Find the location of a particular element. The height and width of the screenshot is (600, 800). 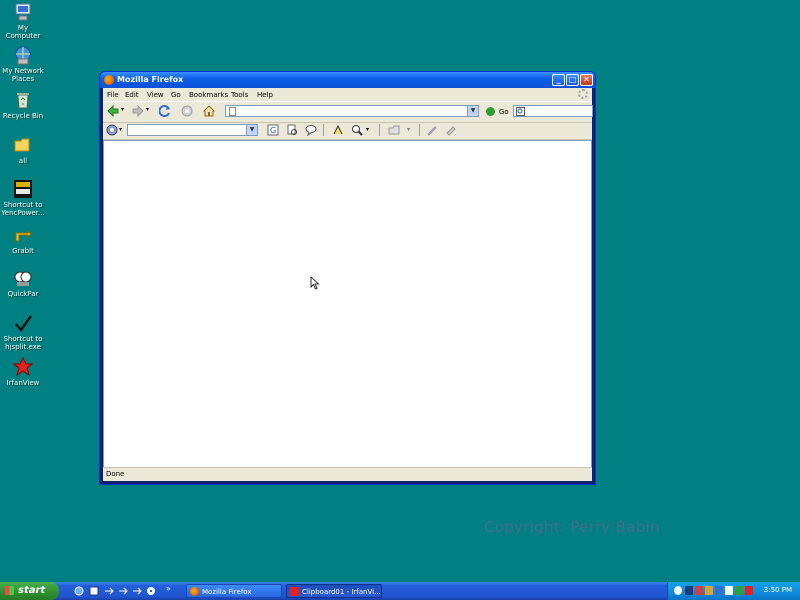

yencpower-icon is located at coordinates (23, 189).